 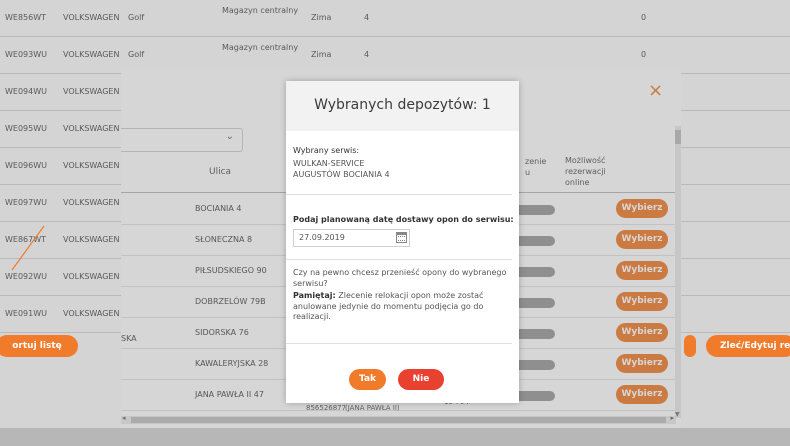 I want to click on confirm-no-button: Nie, so click(x=421, y=379).